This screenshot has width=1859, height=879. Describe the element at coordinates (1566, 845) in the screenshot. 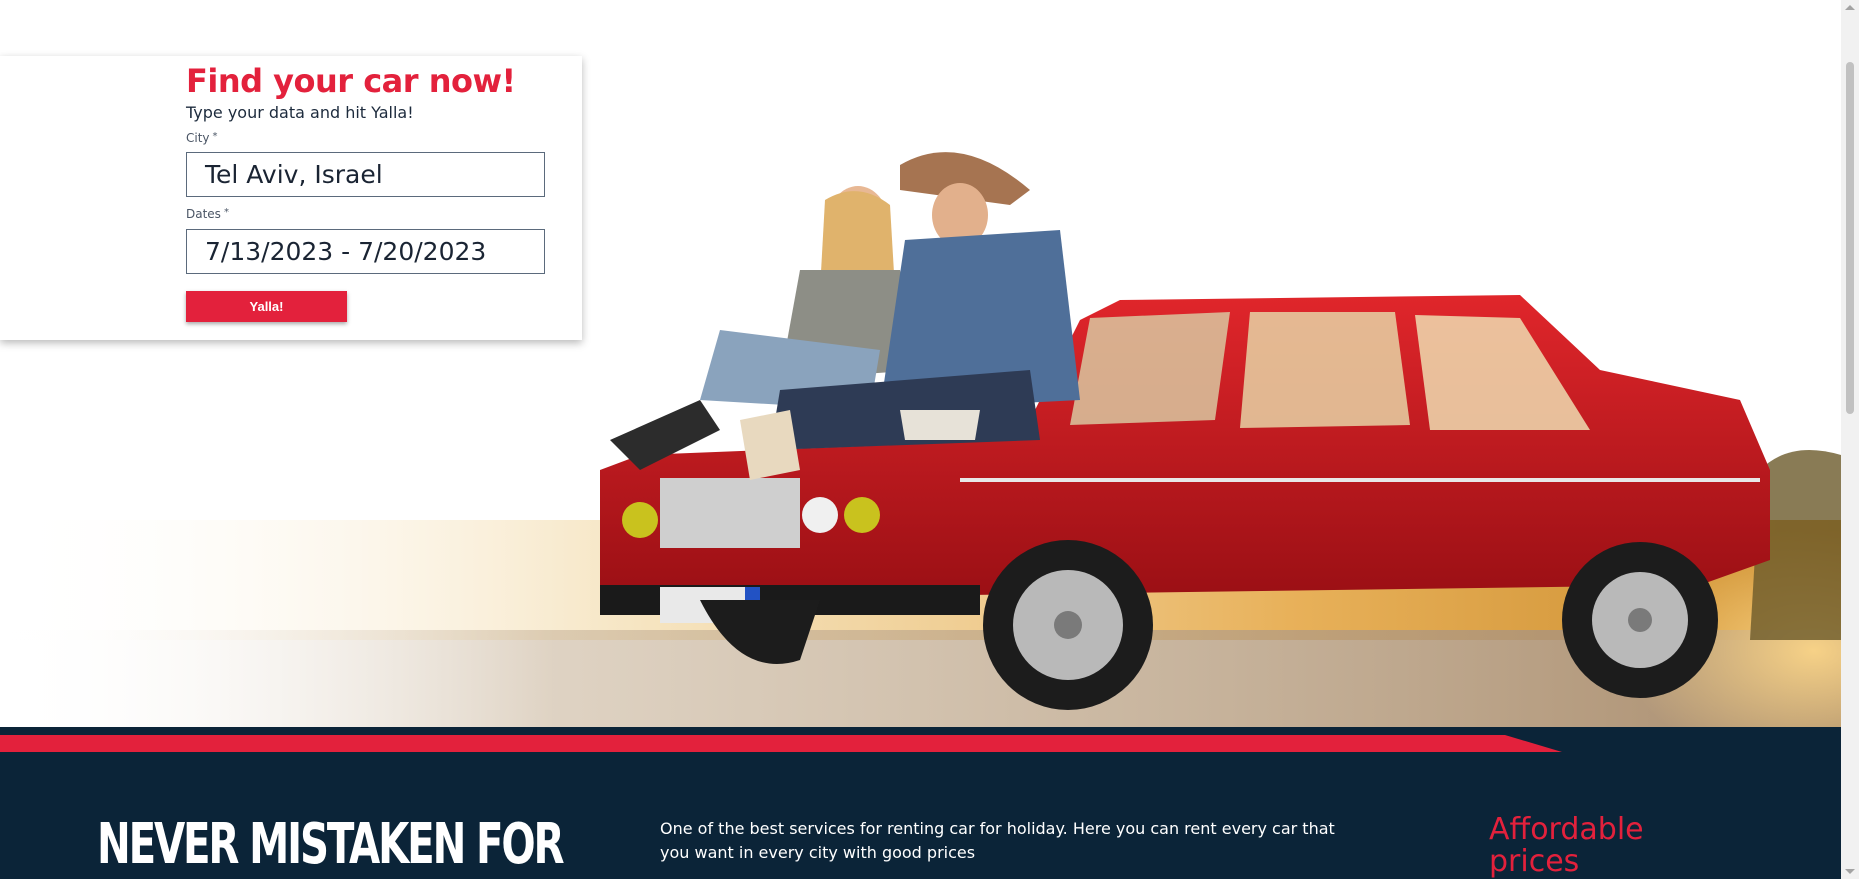

I see `feature-title-affordable: Affordable prices` at that location.